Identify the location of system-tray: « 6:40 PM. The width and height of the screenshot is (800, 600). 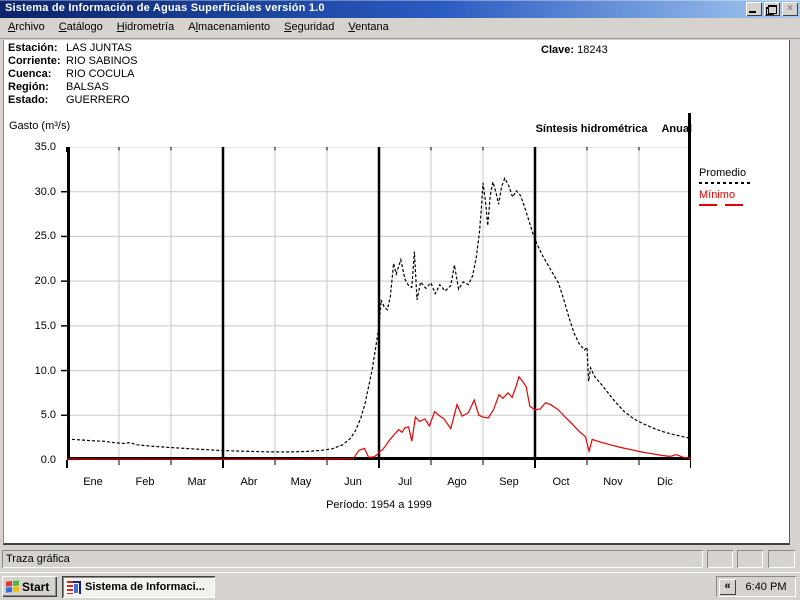
(756, 586).